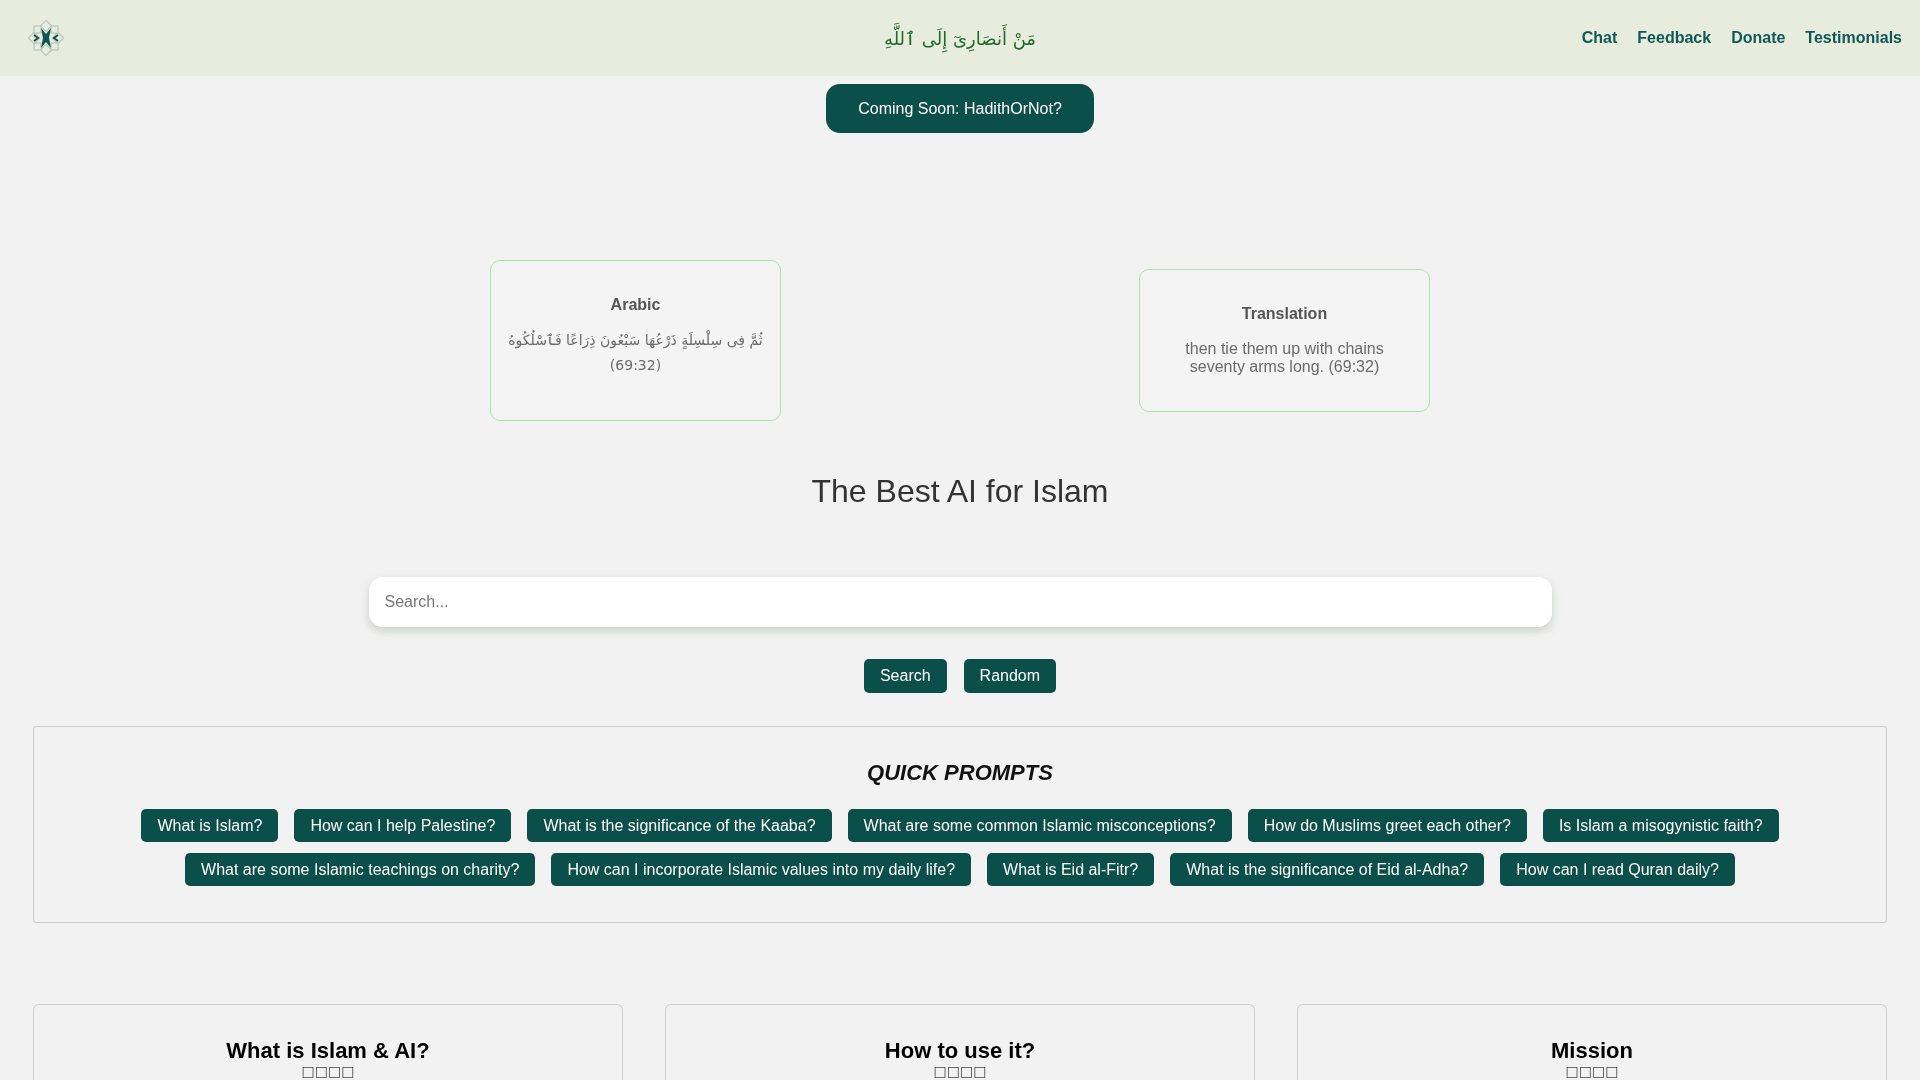 The width and height of the screenshot is (1920, 1080). Describe the element at coordinates (905, 676) in the screenshot. I see `action-button: Search` at that location.